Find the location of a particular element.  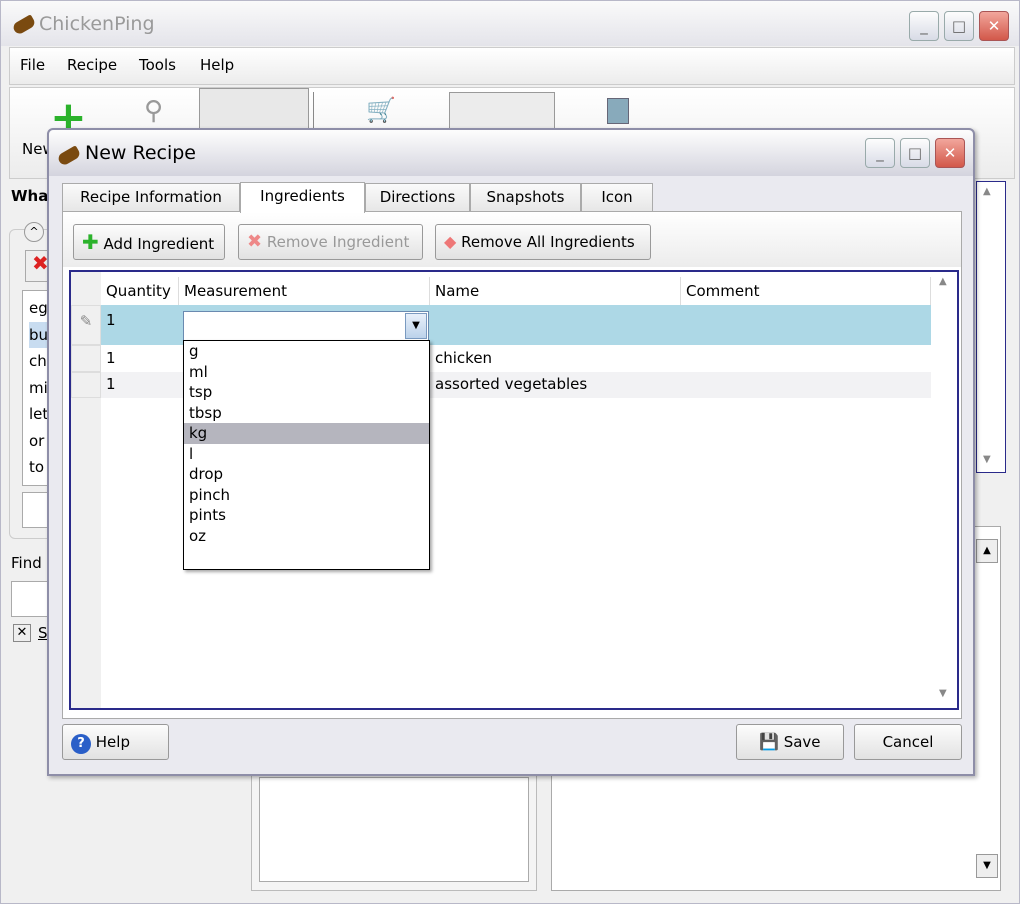

add-ingredient-label: Add Ingredient is located at coordinates (159, 244).